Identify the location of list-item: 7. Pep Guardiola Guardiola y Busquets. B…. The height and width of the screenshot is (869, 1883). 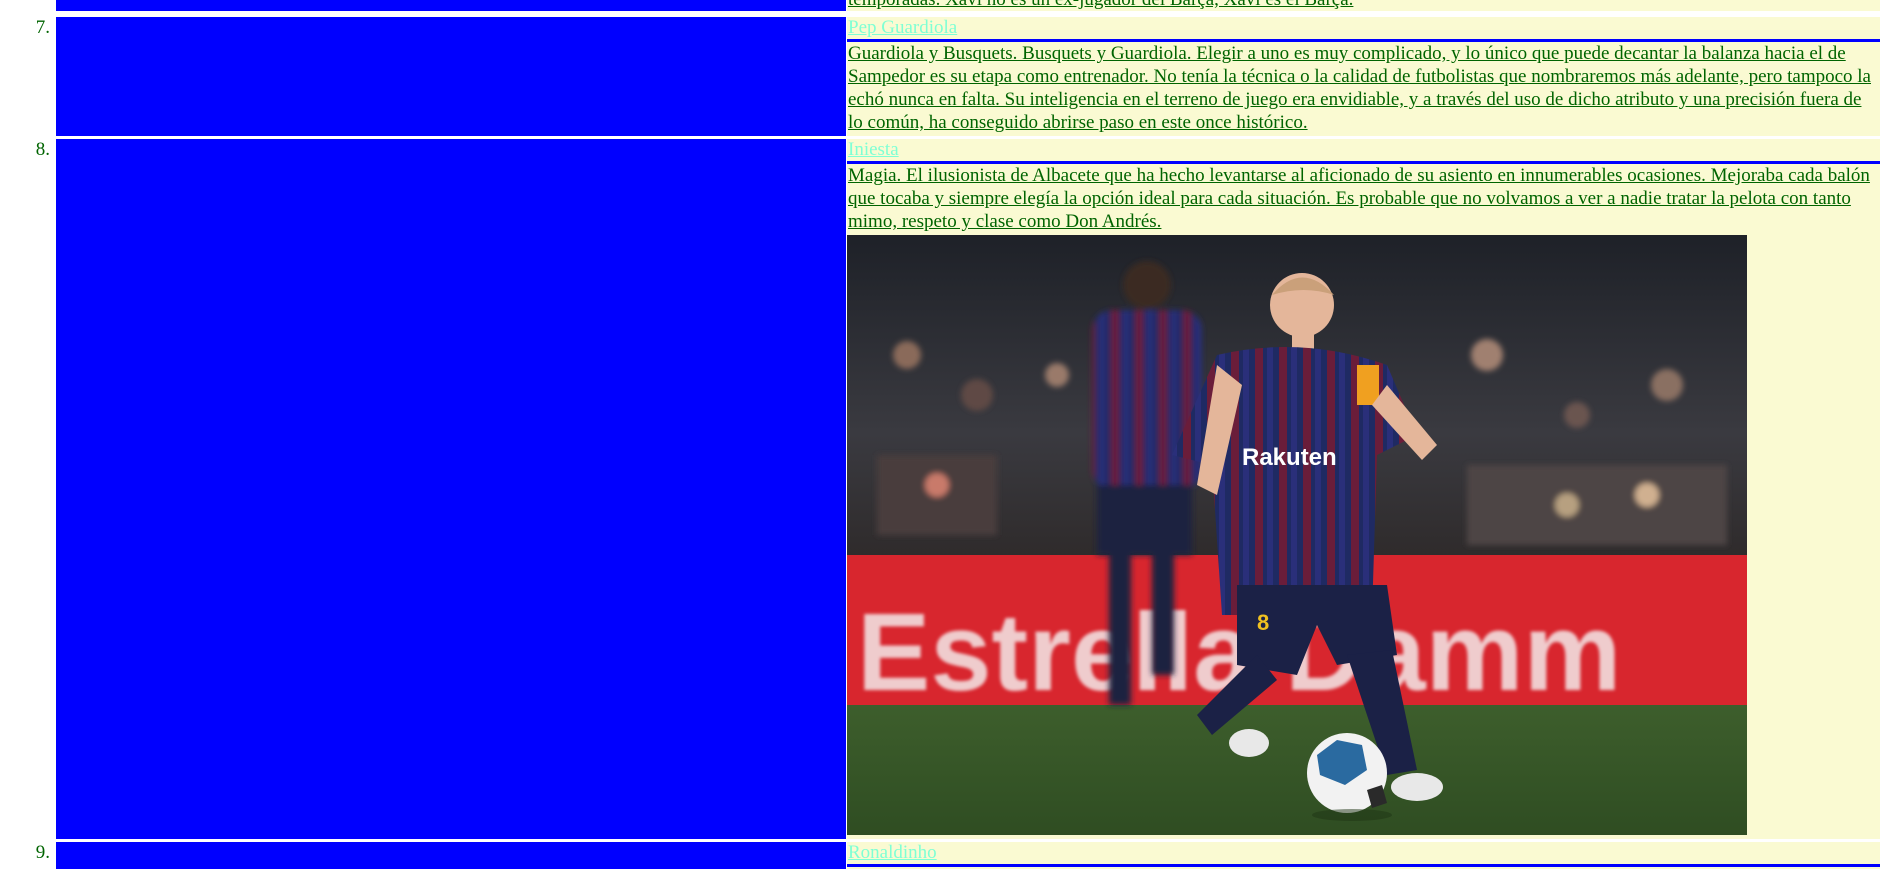
(941, 75).